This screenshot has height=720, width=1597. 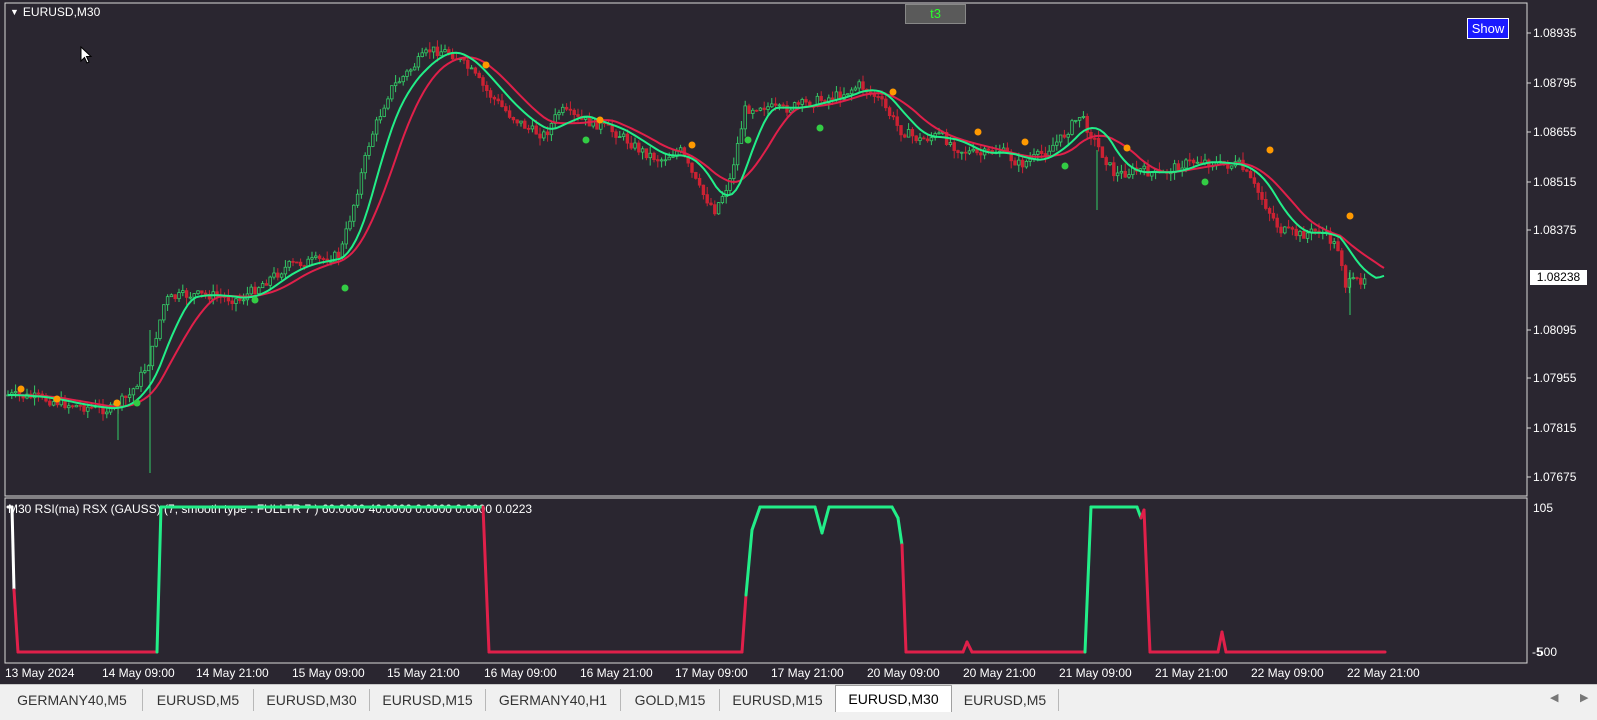 What do you see at coordinates (1555, 182) in the screenshot?
I see `price-tick: 1.08515` at bounding box center [1555, 182].